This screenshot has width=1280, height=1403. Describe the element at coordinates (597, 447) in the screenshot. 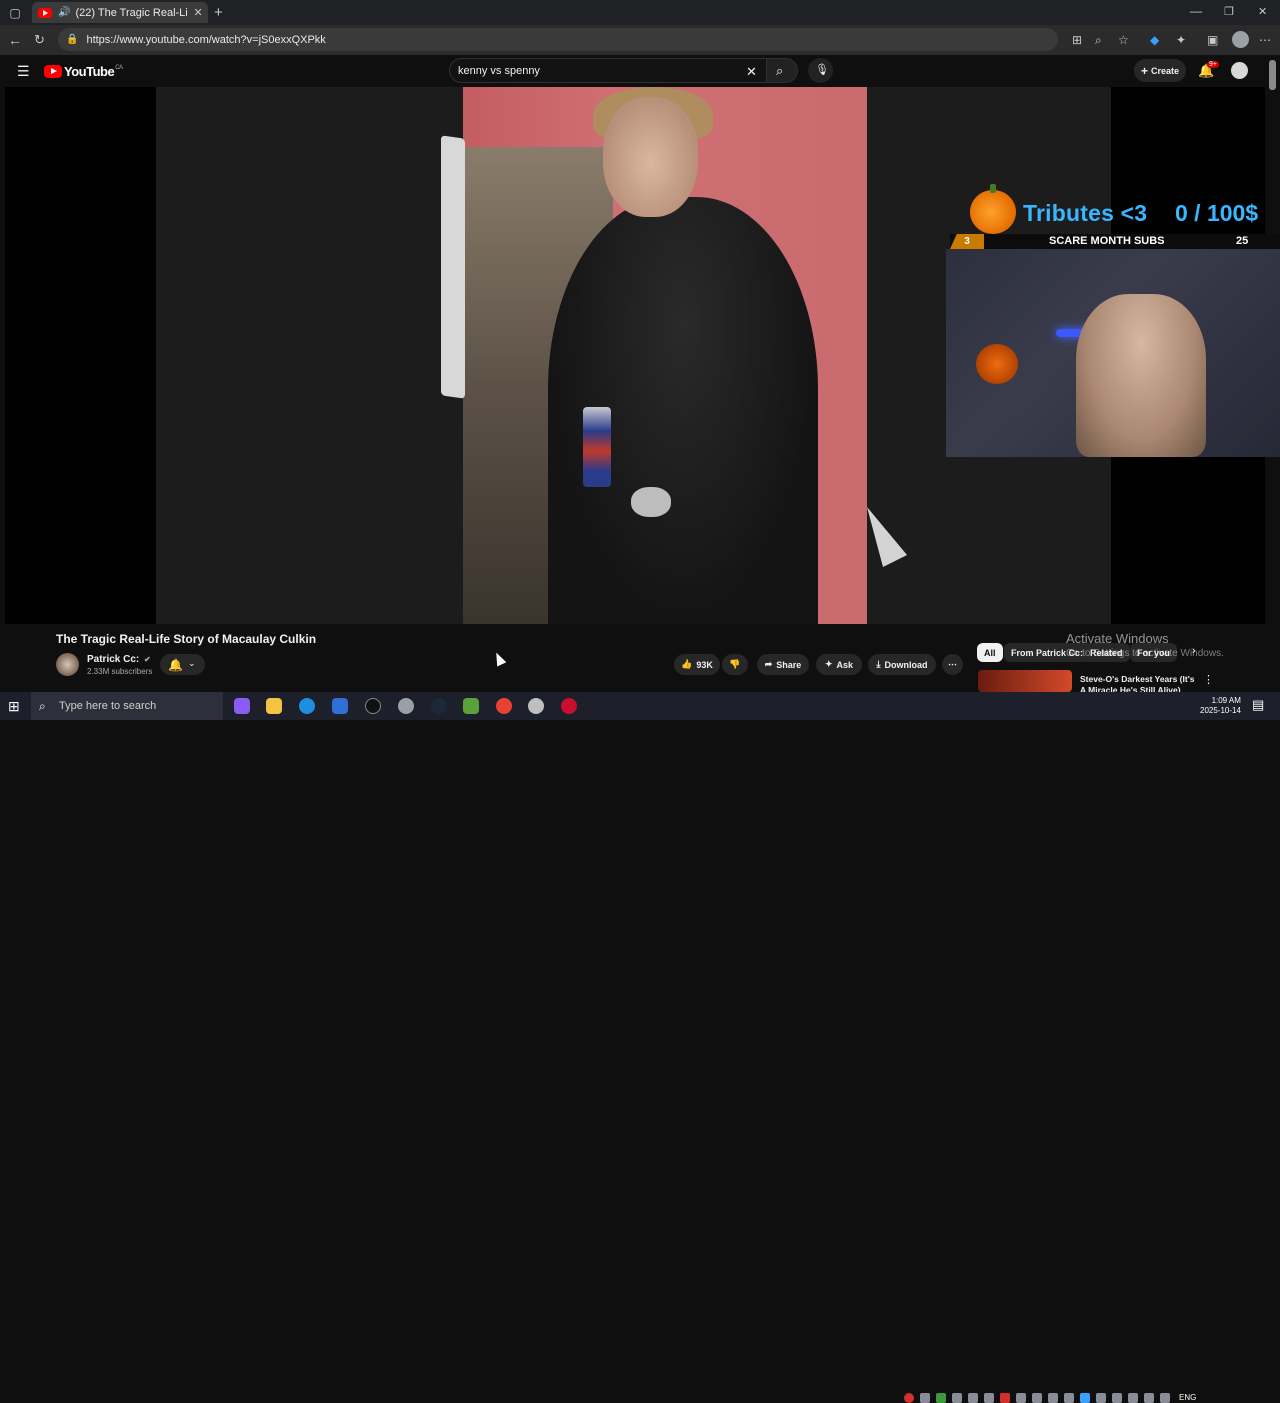

I see `energy-drink-can` at that location.